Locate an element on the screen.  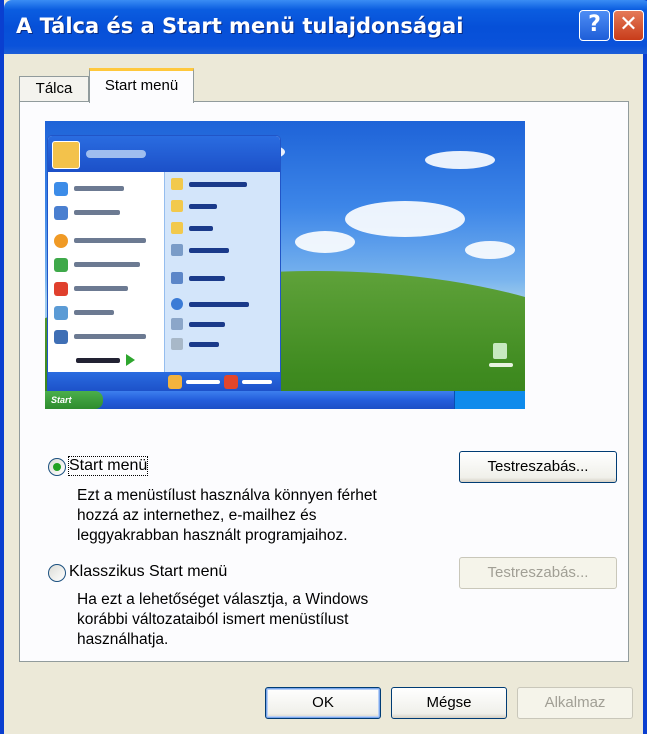
notepad-icon is located at coordinates (61, 313).